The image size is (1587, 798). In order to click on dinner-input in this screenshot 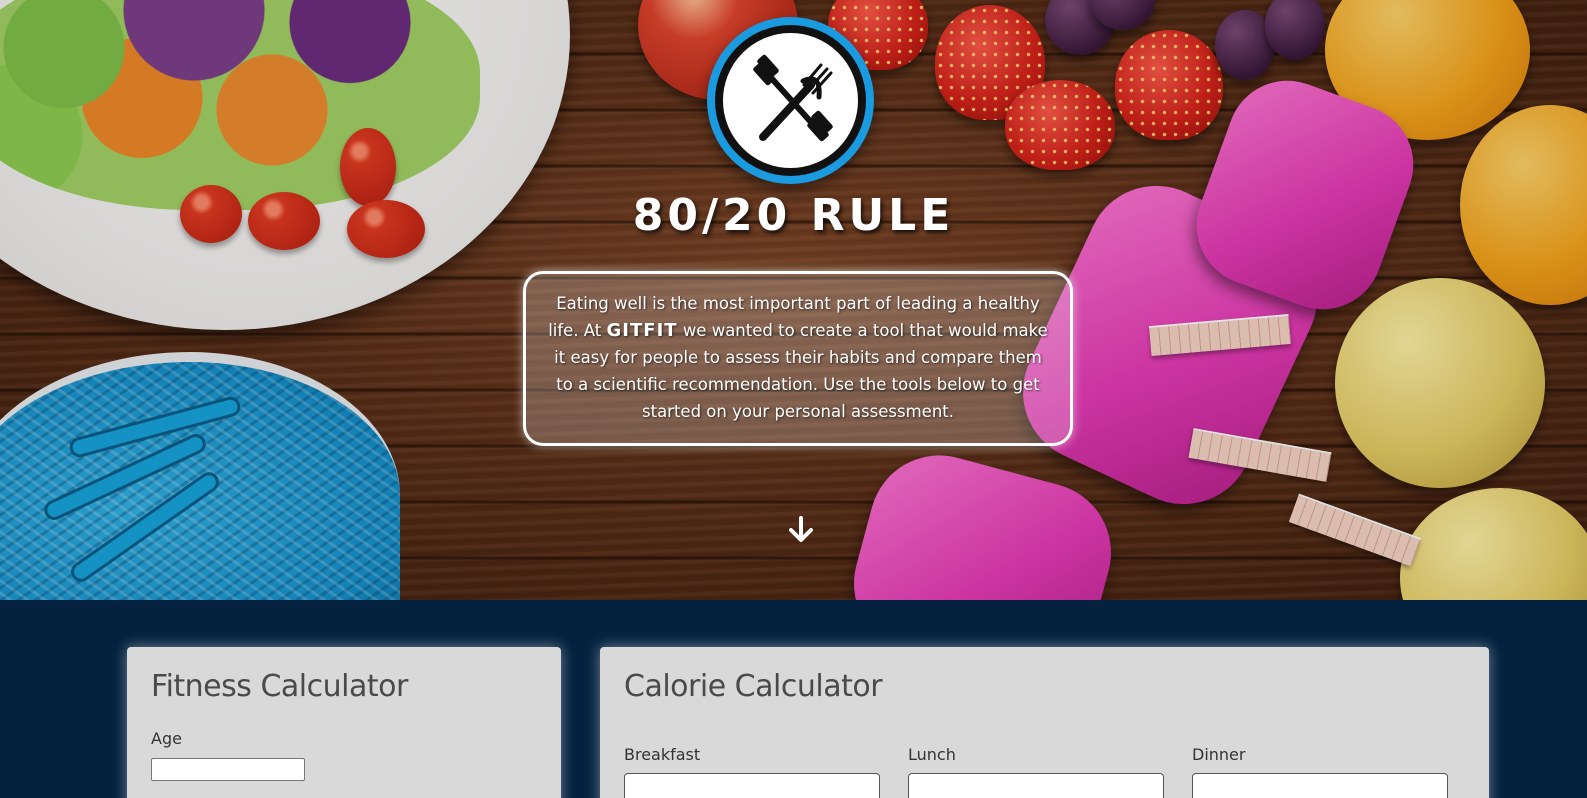, I will do `click(1320, 785)`.